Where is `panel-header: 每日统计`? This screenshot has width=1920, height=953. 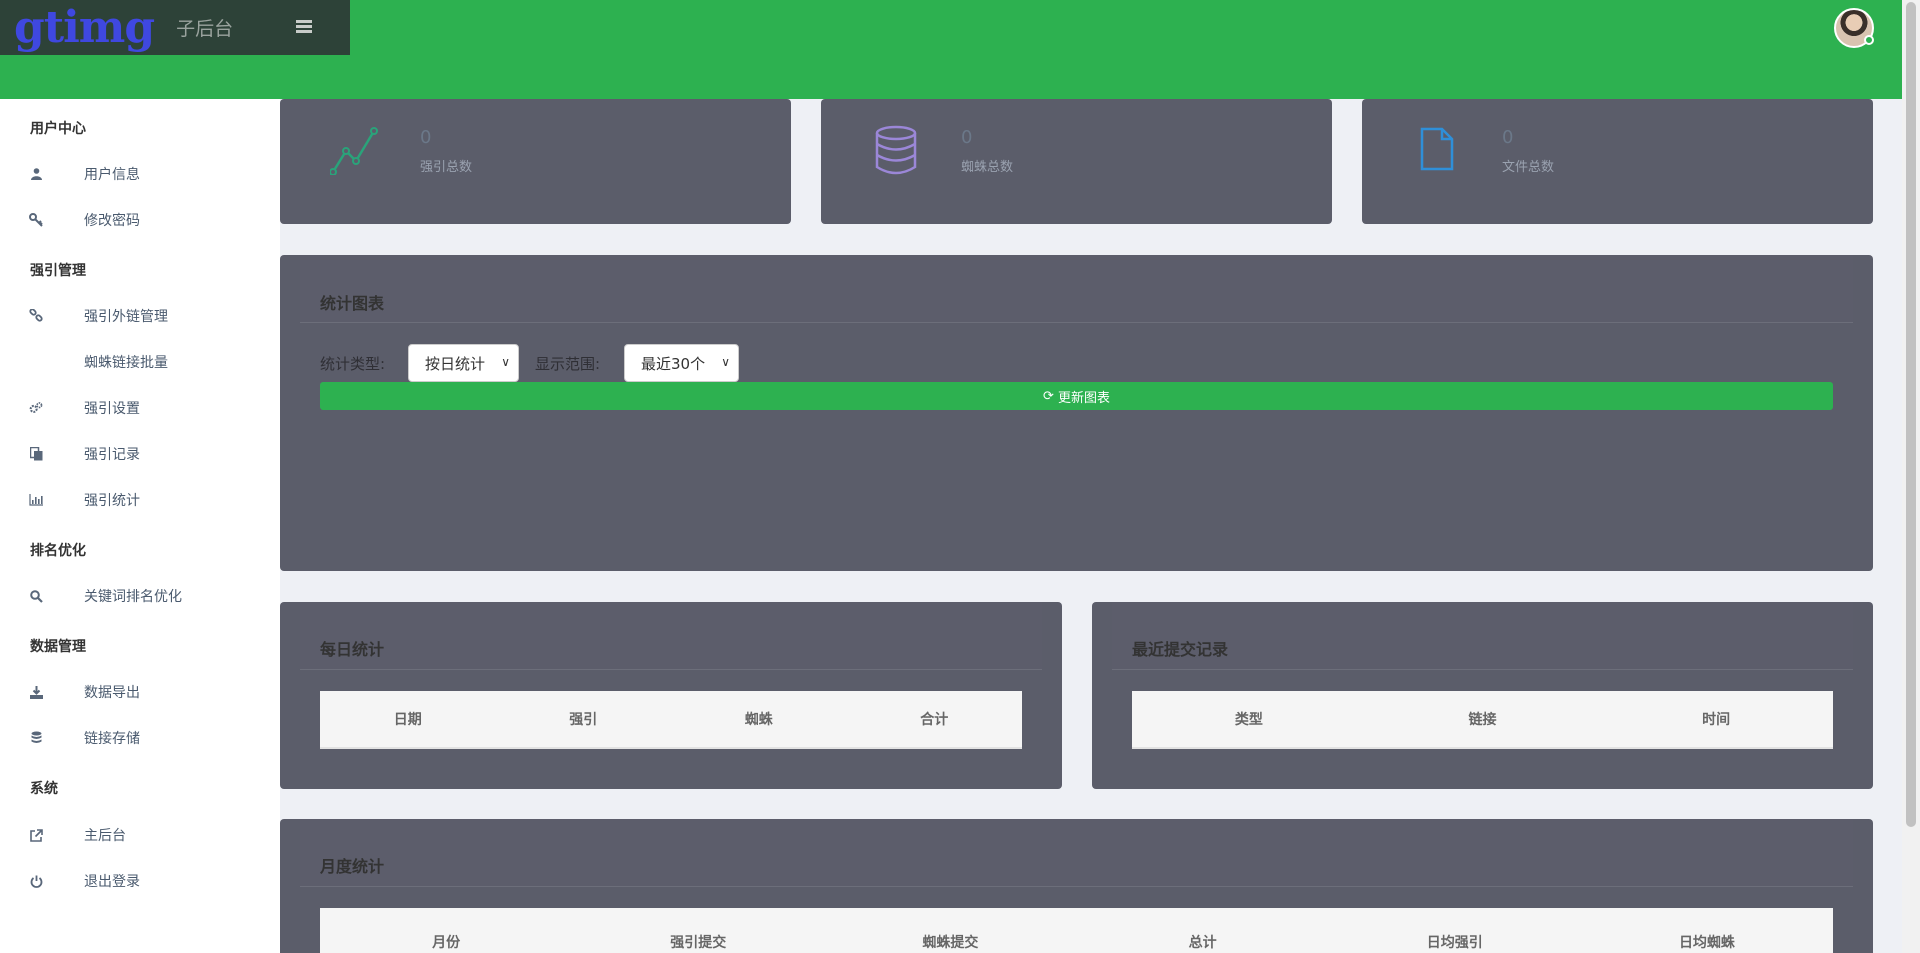
panel-header: 每日统计 is located at coordinates (671, 636).